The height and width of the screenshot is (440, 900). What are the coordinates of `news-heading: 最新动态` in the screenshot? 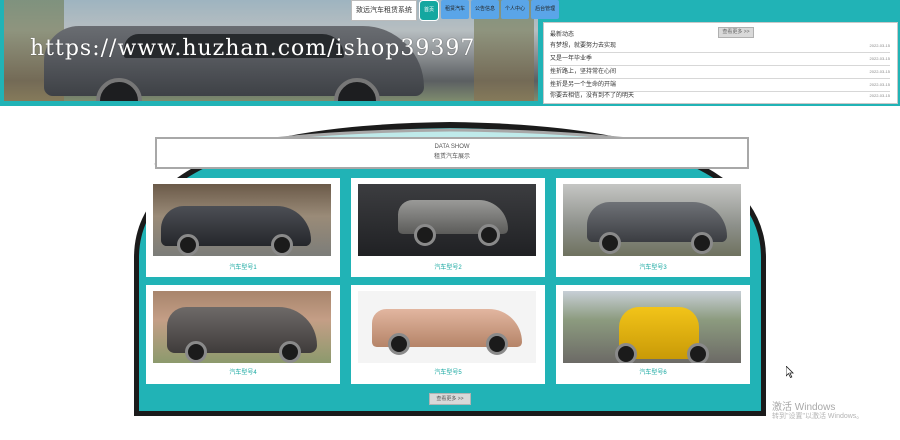 It's located at (562, 35).